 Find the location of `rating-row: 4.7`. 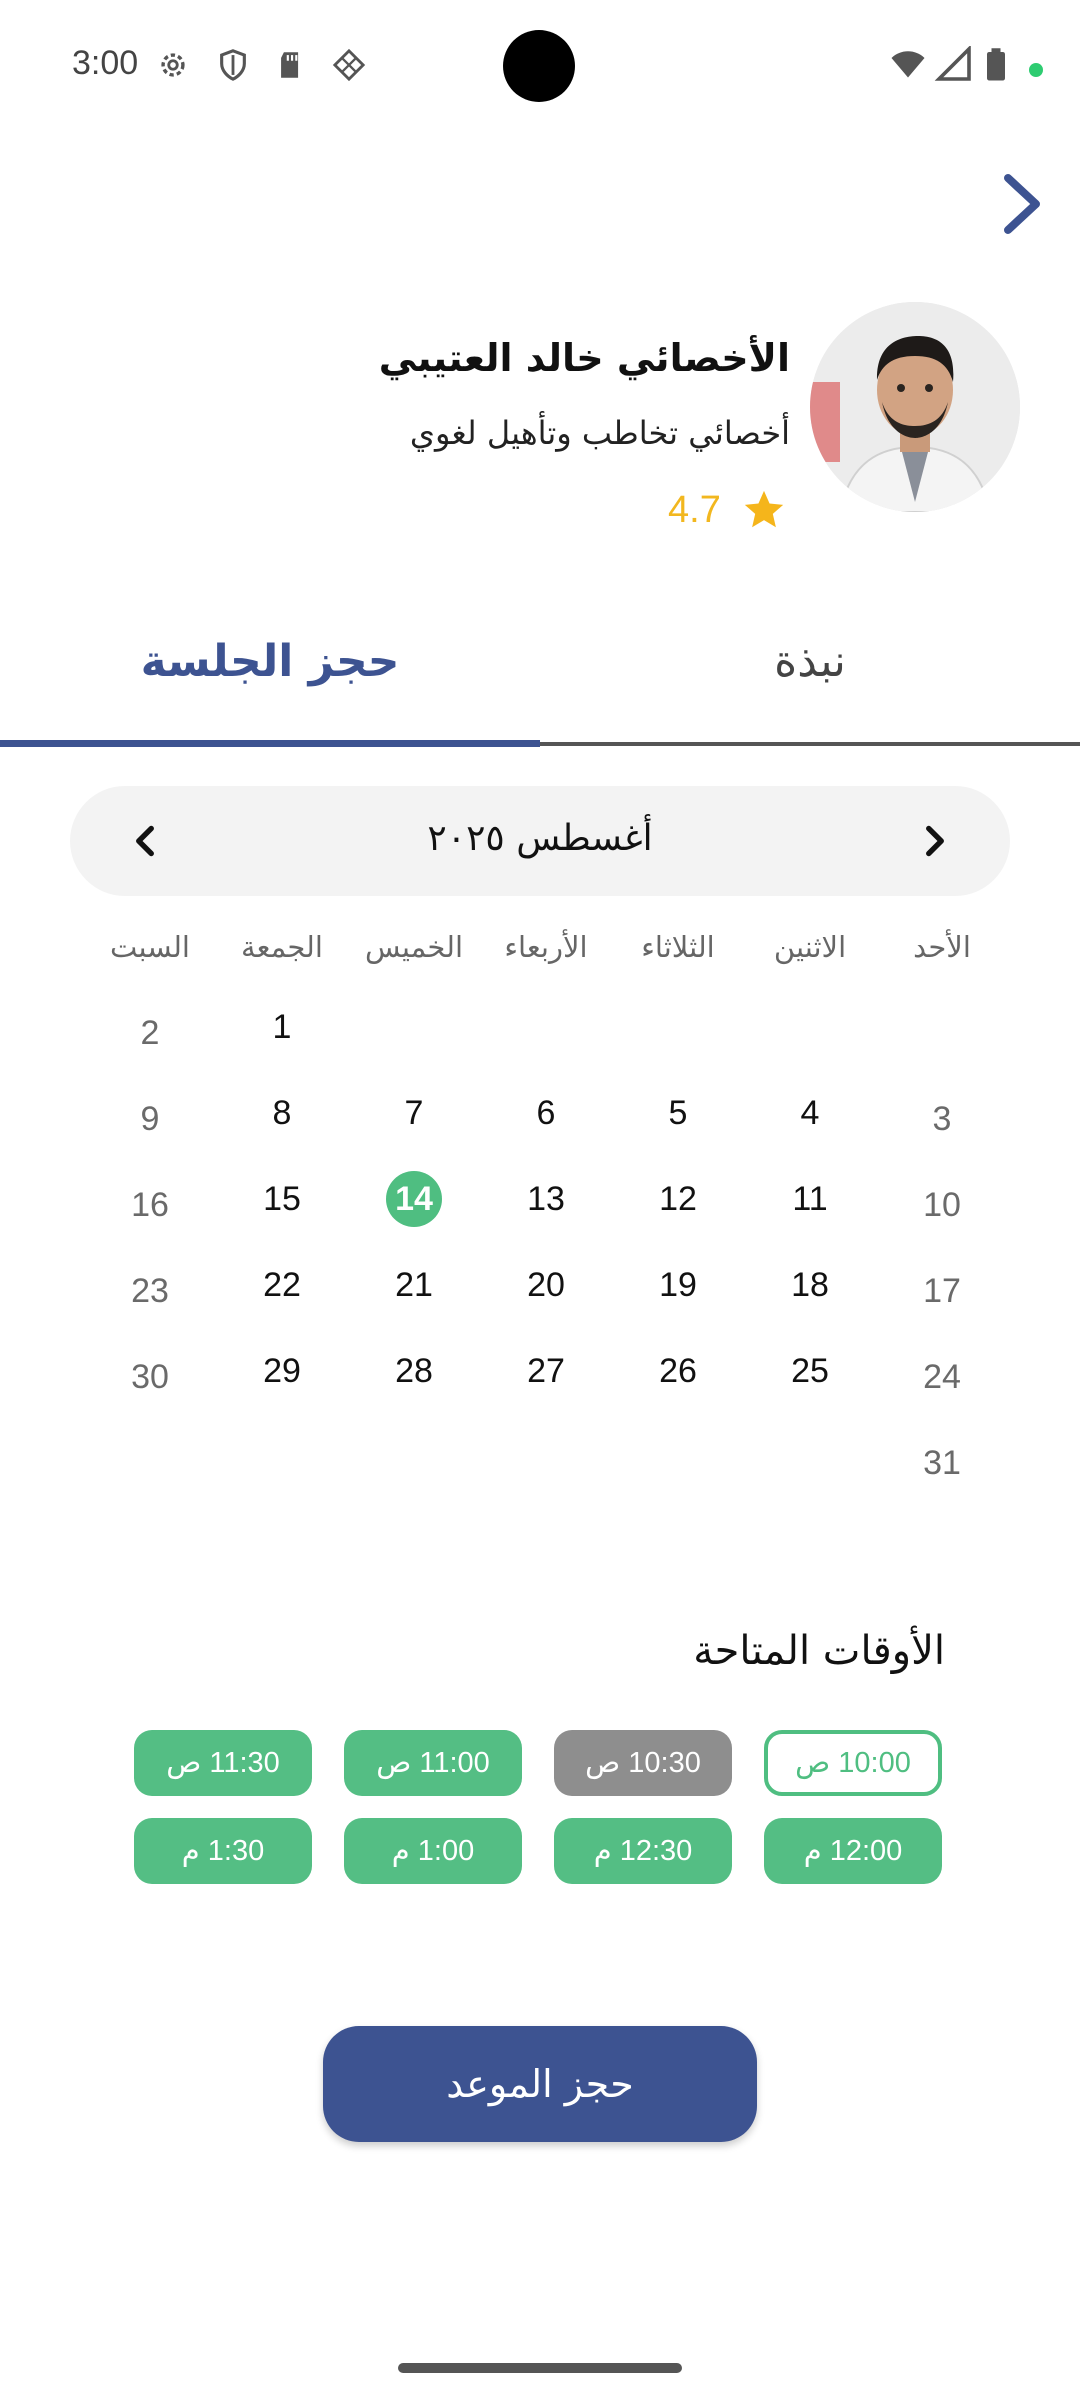

rating-row: 4.7 is located at coordinates (727, 510).